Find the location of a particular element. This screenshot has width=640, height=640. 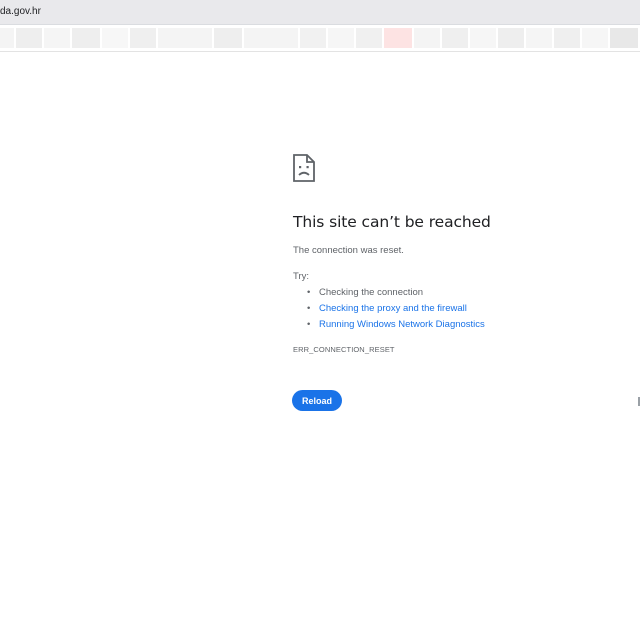

error-code: ERR_CONNECTION_RESET is located at coordinates (344, 349).